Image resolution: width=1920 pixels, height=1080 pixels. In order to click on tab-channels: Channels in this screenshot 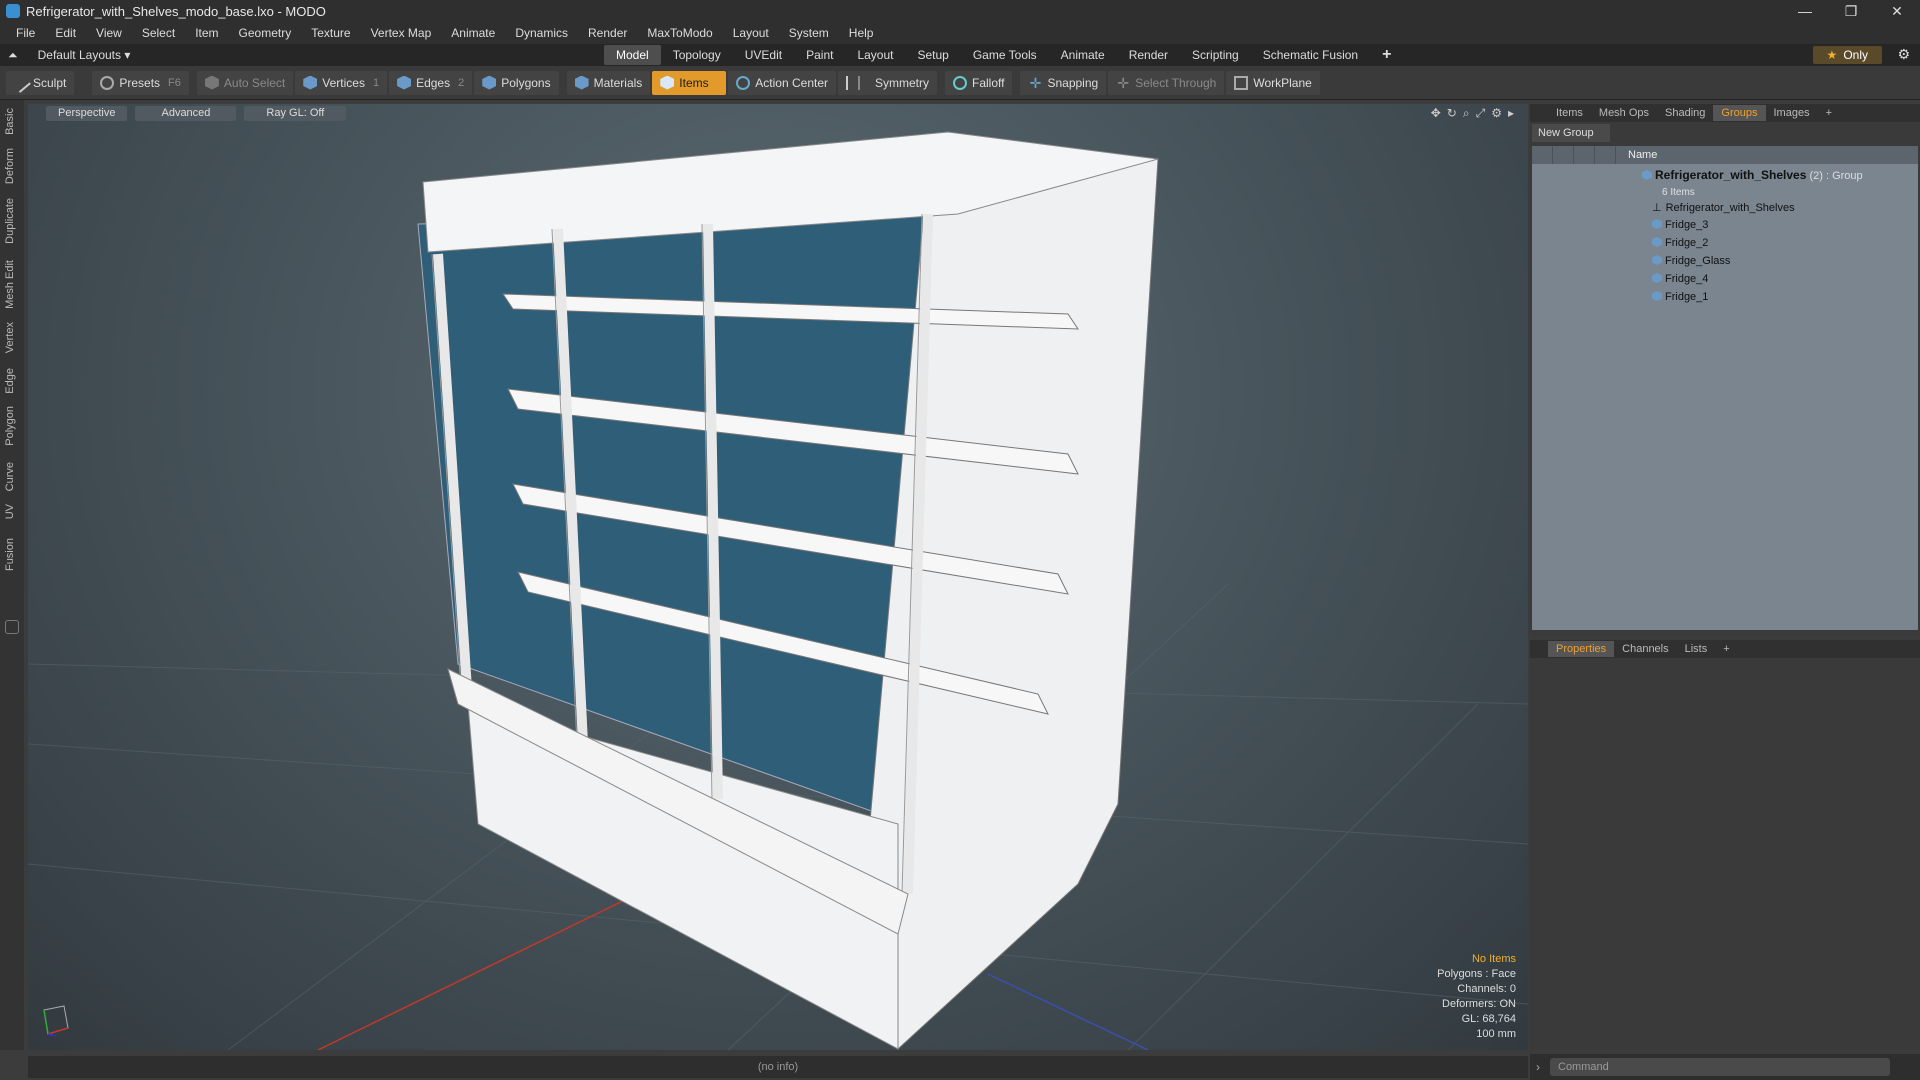, I will do `click(1645, 649)`.